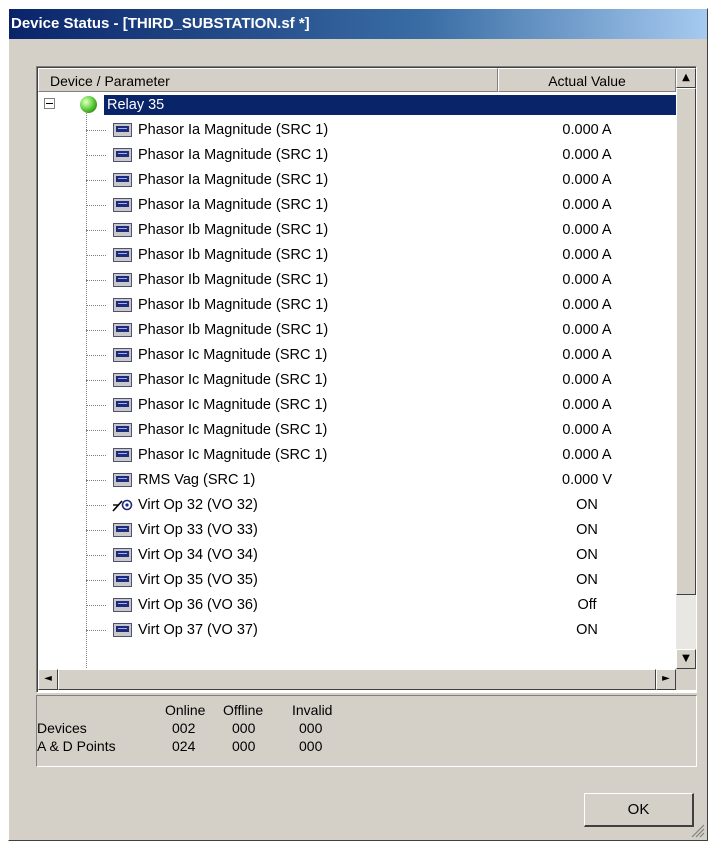  What do you see at coordinates (198, 530) in the screenshot?
I see `parameter-name: Virt Op 33 (VO 33)` at bounding box center [198, 530].